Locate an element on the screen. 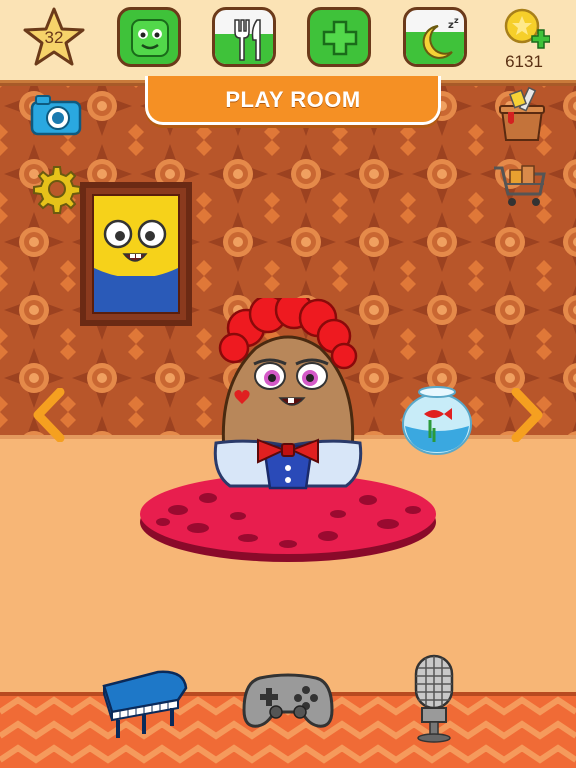  pou-pet is located at coordinates (288, 390).